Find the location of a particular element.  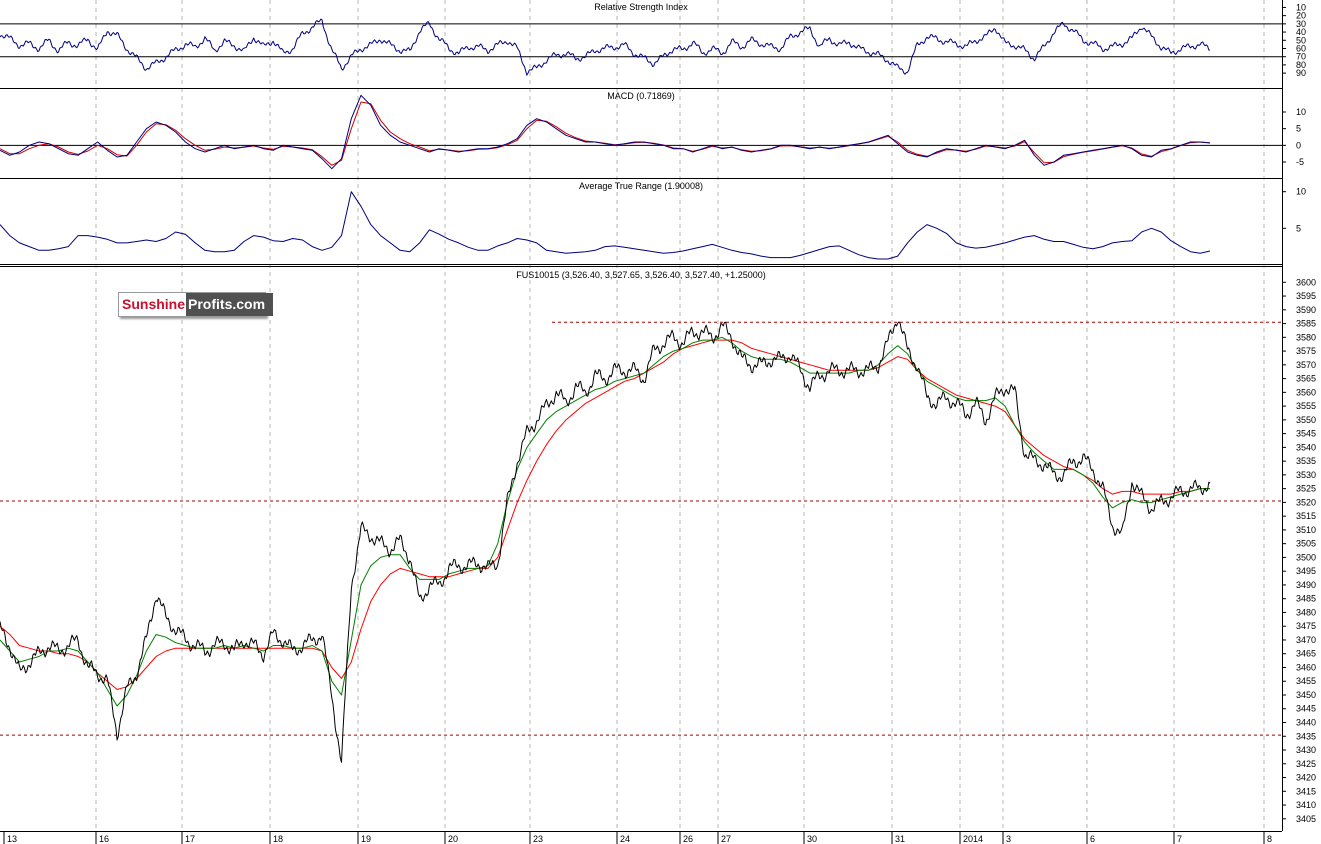

price-y-tick-label: 3465 is located at coordinates (1306, 654).